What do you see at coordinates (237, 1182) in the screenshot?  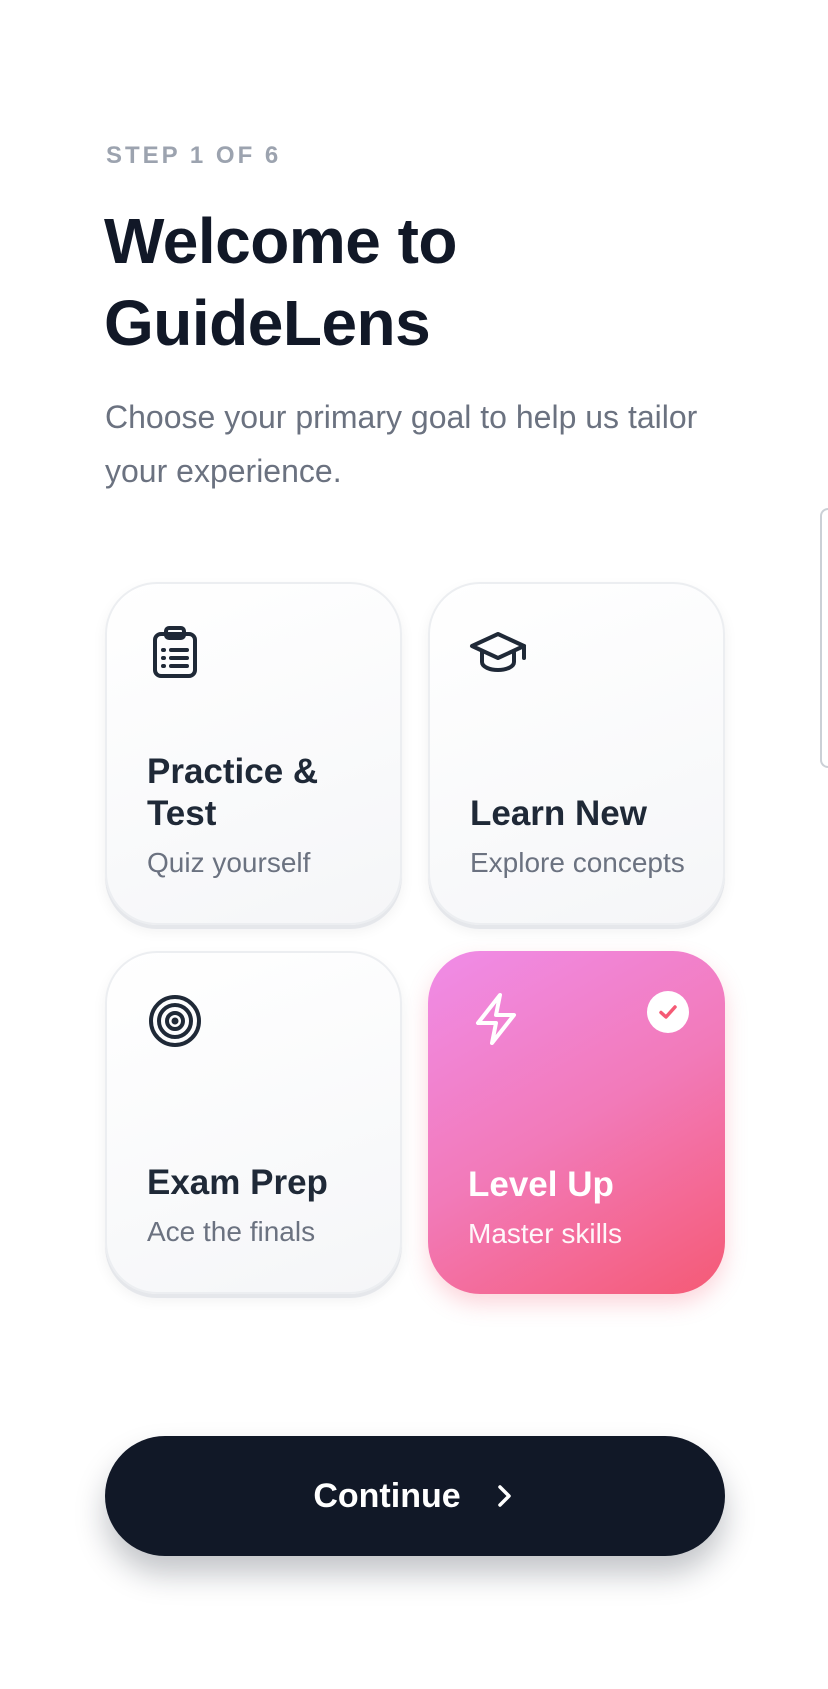 I see `goal-title: Exam Prep` at bounding box center [237, 1182].